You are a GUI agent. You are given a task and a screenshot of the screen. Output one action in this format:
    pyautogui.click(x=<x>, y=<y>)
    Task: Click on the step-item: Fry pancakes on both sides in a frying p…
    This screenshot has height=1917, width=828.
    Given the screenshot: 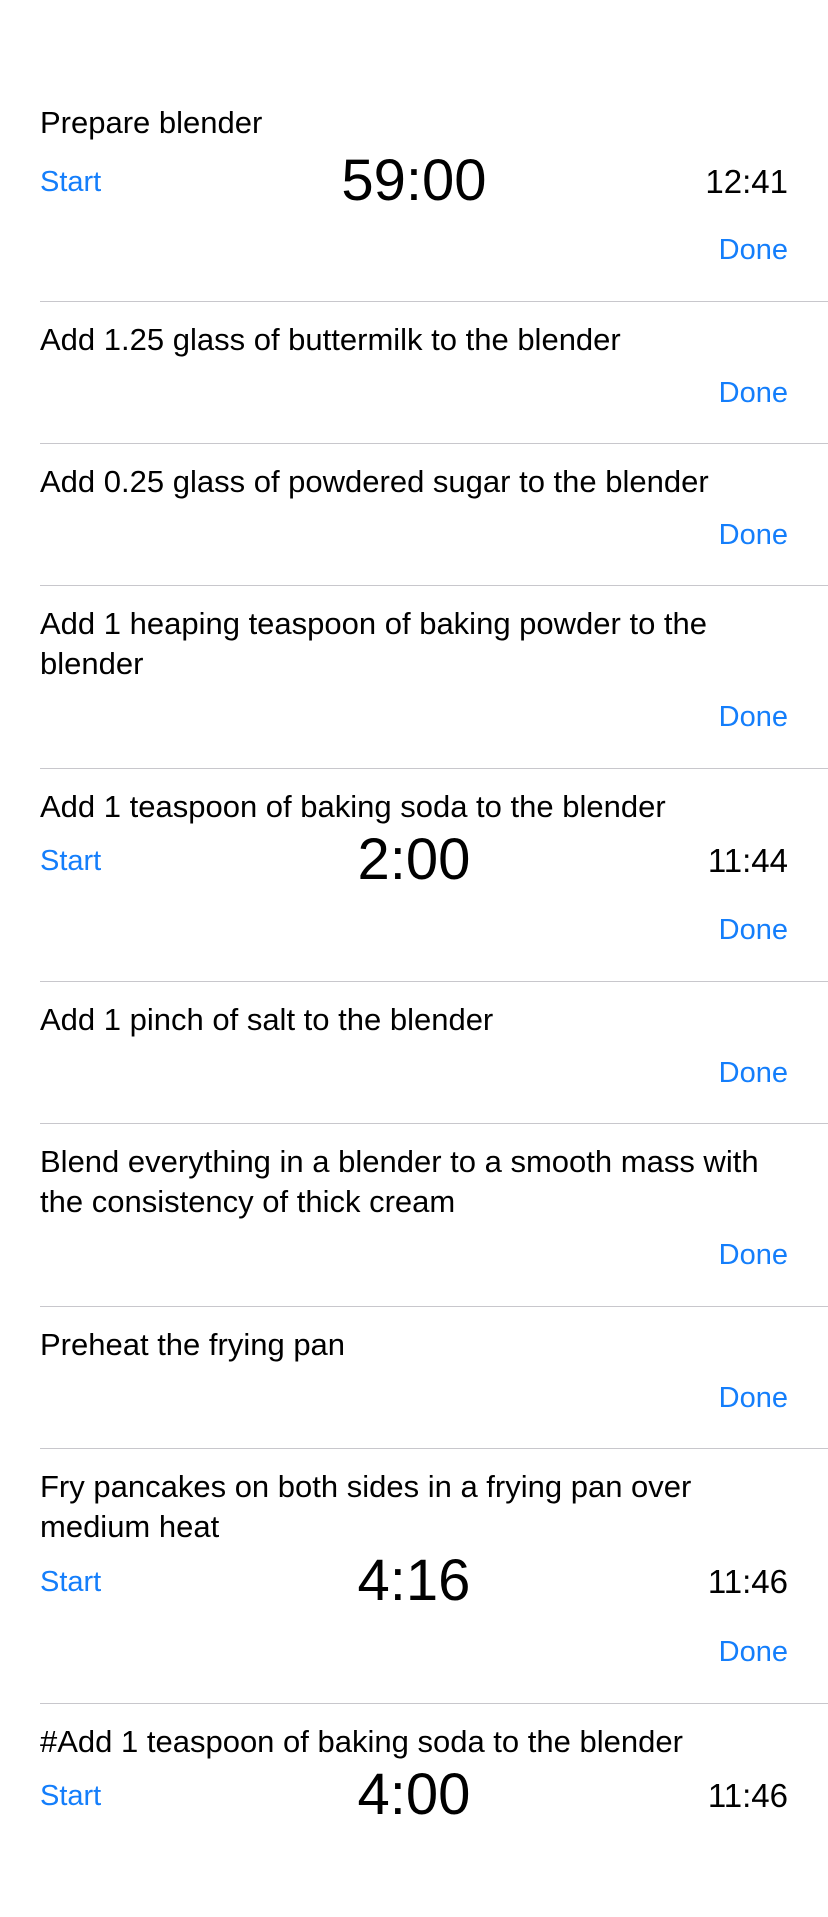 What is the action you would take?
    pyautogui.click(x=434, y=1576)
    